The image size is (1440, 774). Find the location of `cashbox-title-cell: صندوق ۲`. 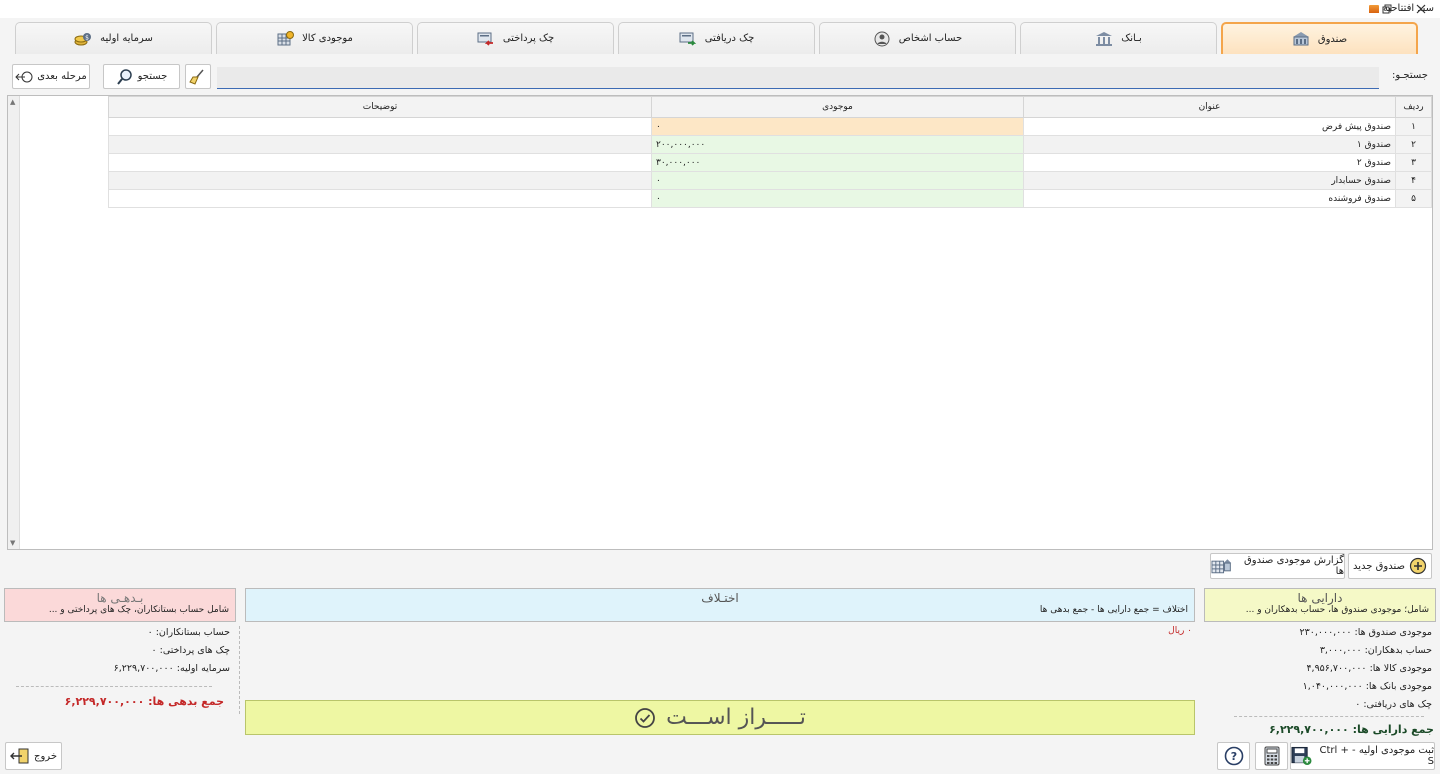

cashbox-title-cell: صندوق ۲ is located at coordinates (1209, 162).